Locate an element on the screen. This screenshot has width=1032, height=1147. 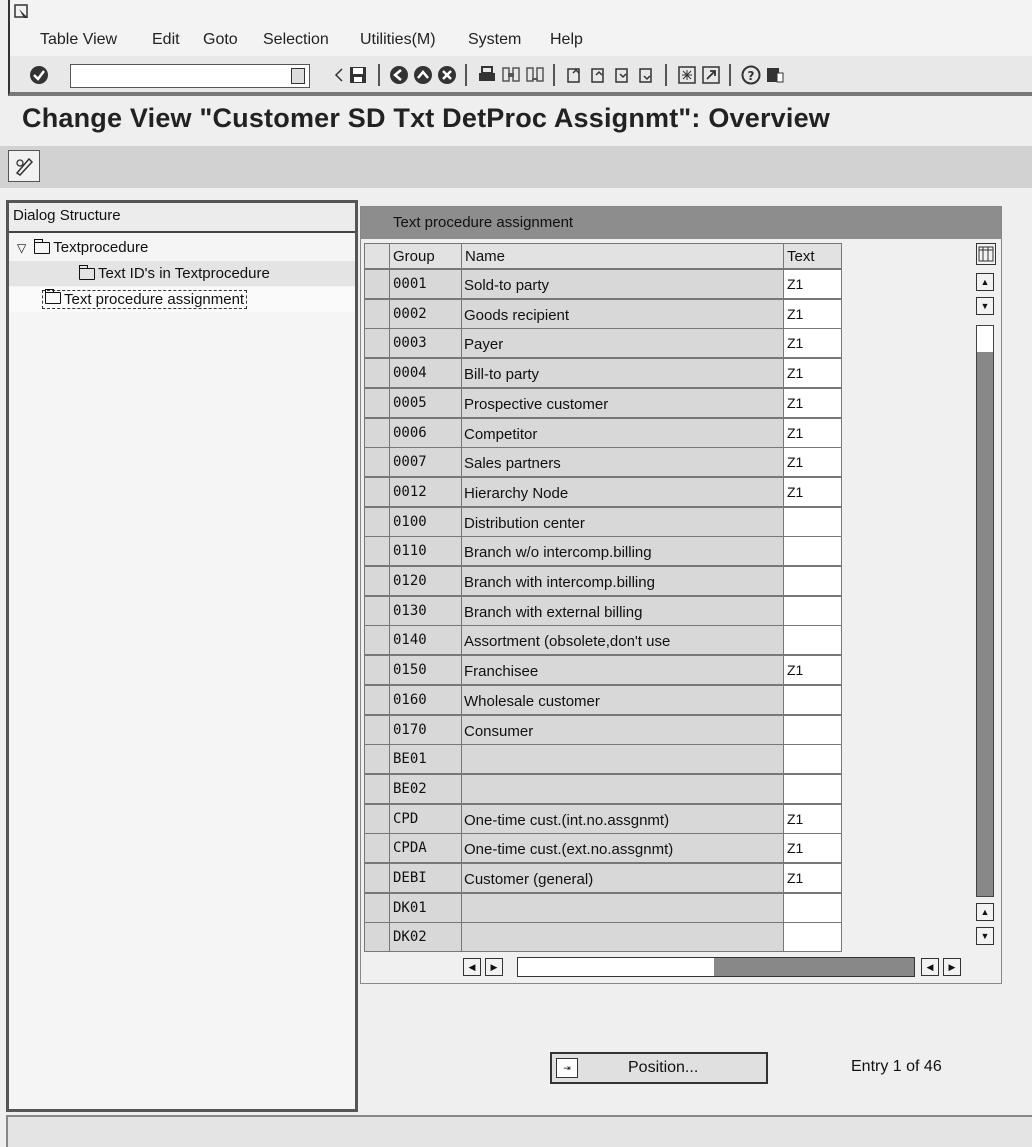
tree-item-text-procedure-assignment: Text procedure assignment is located at coordinates (182, 299).